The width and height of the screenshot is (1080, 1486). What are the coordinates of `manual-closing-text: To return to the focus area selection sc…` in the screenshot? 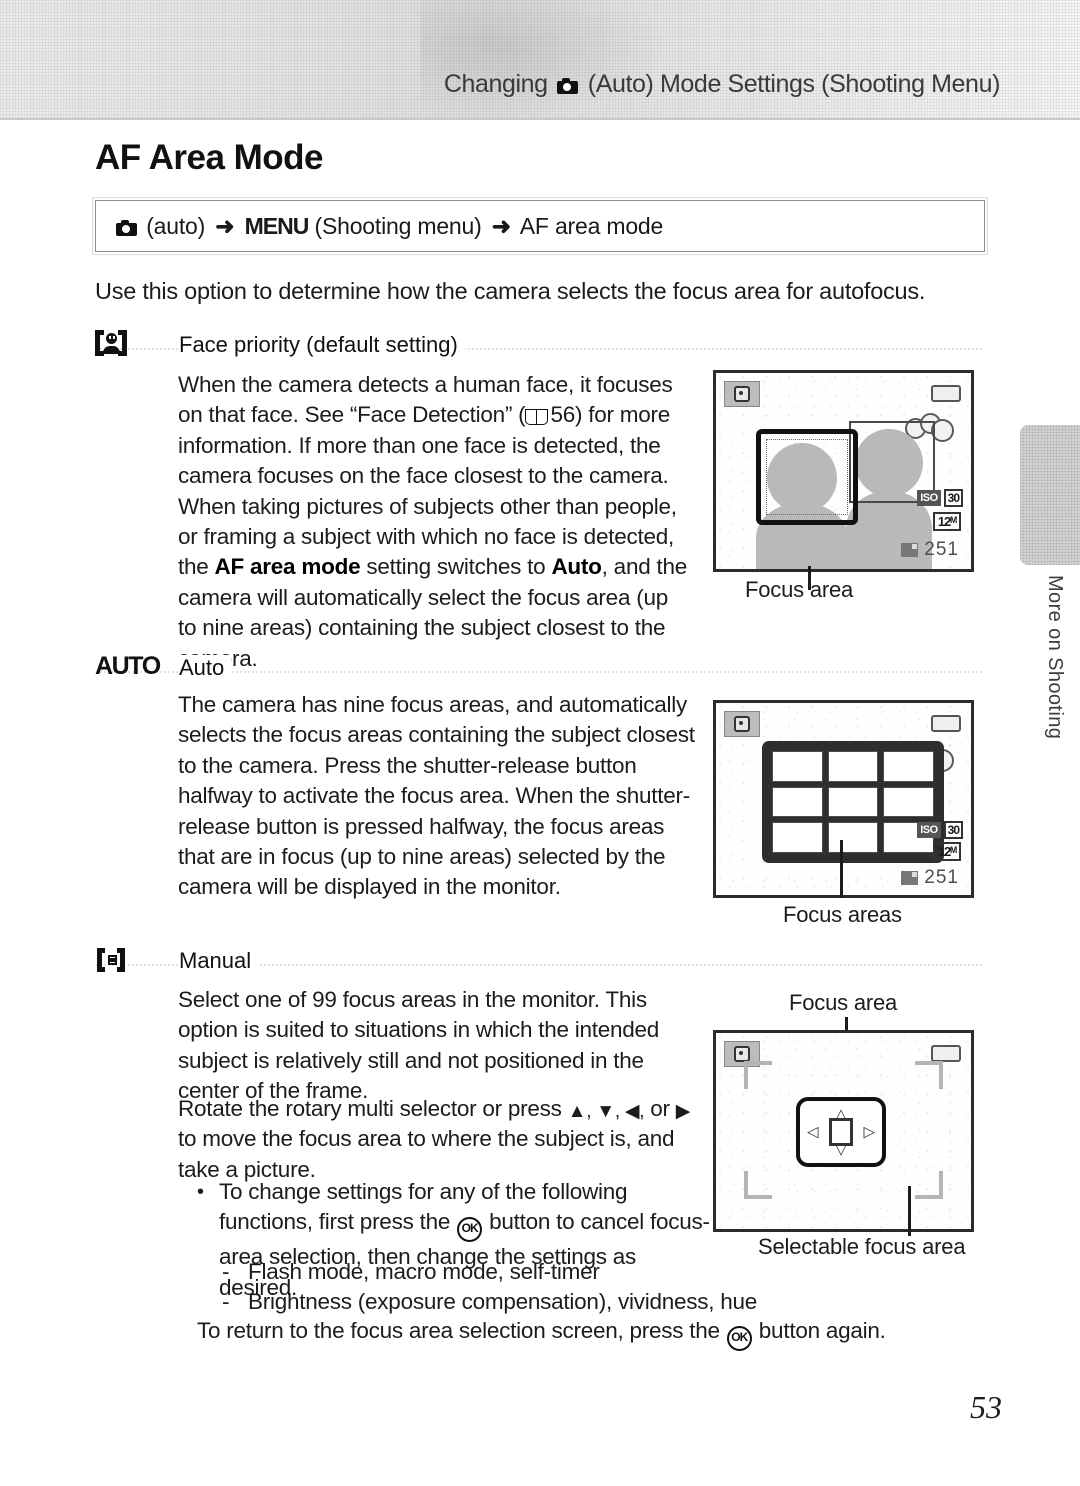 It's located at (557, 1333).